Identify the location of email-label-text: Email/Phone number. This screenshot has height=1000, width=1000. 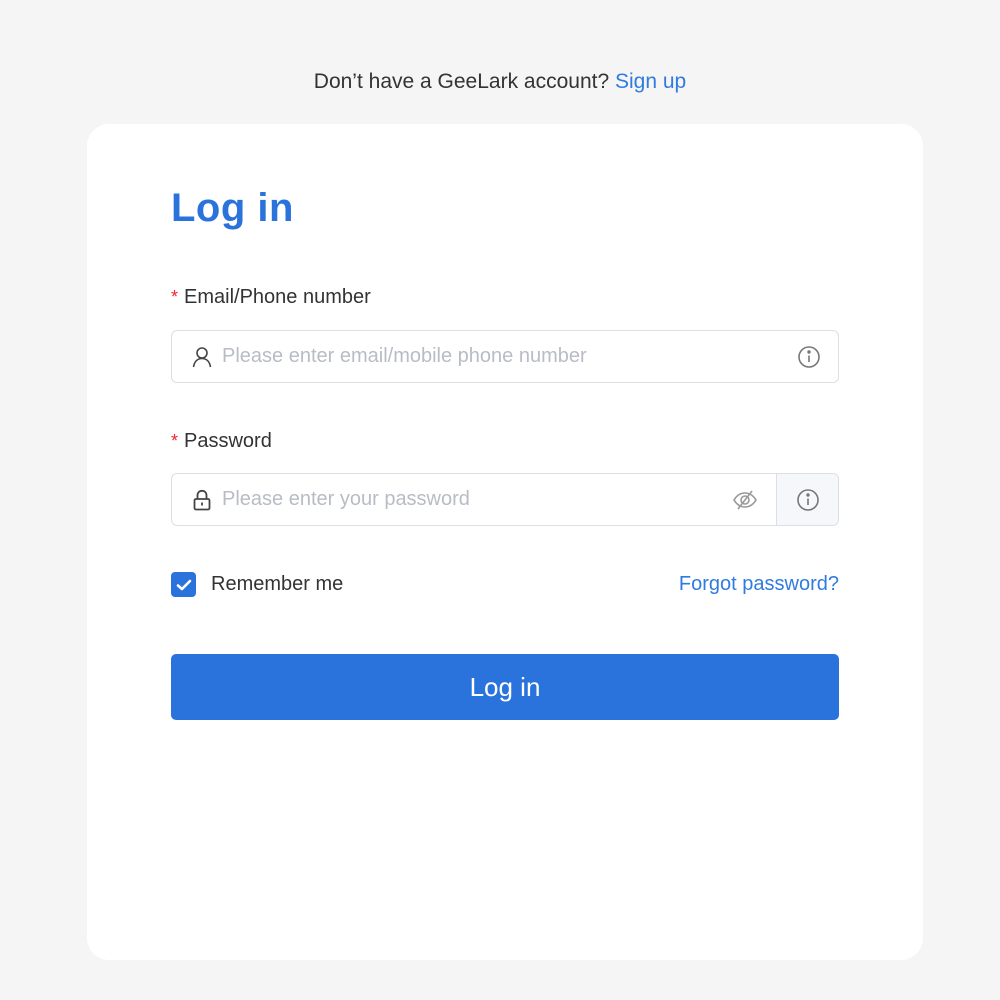
(277, 297).